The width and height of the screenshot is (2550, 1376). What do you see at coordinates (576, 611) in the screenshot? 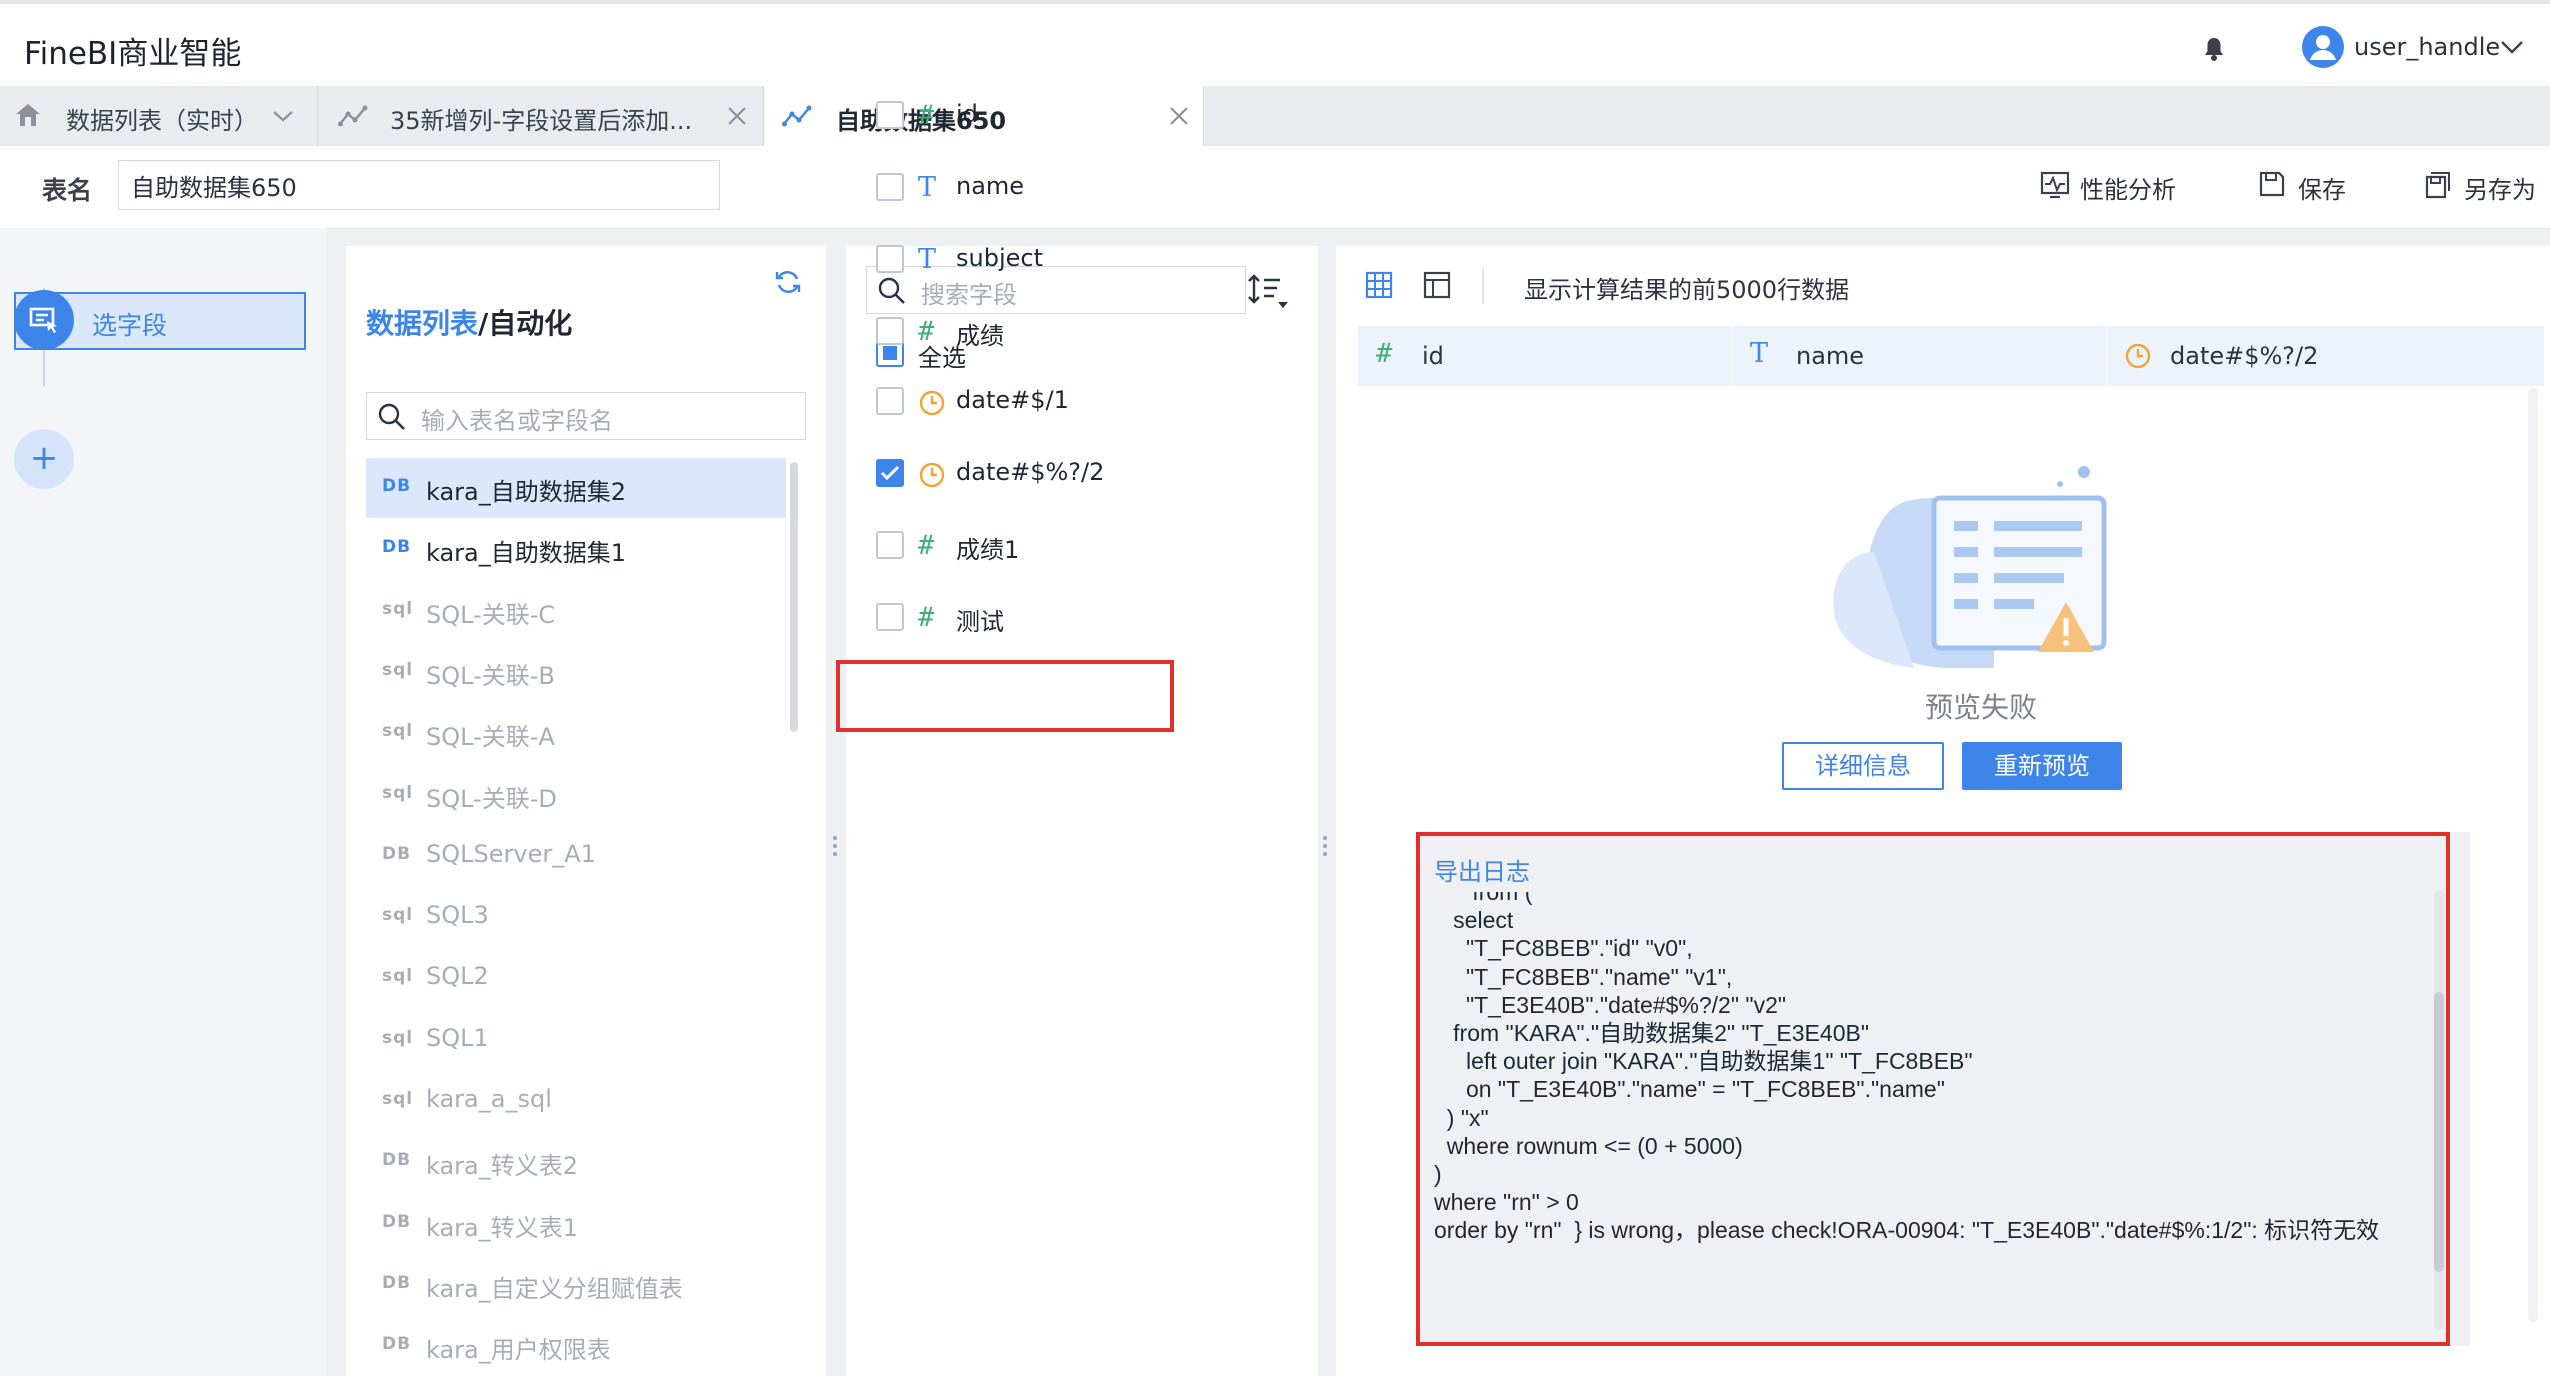
I see `table-list-item: sql SQL-关联-C` at bounding box center [576, 611].